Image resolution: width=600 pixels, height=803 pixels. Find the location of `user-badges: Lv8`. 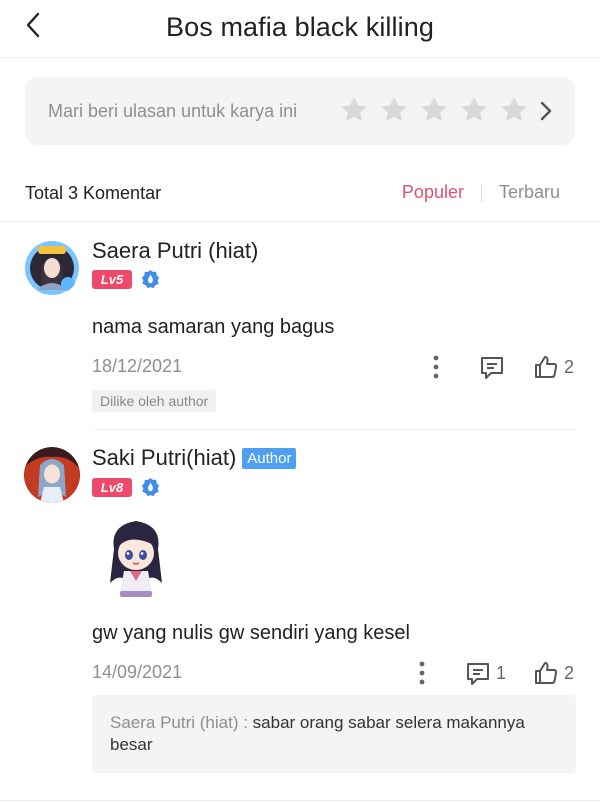

user-badges: Lv8 is located at coordinates (126, 487).